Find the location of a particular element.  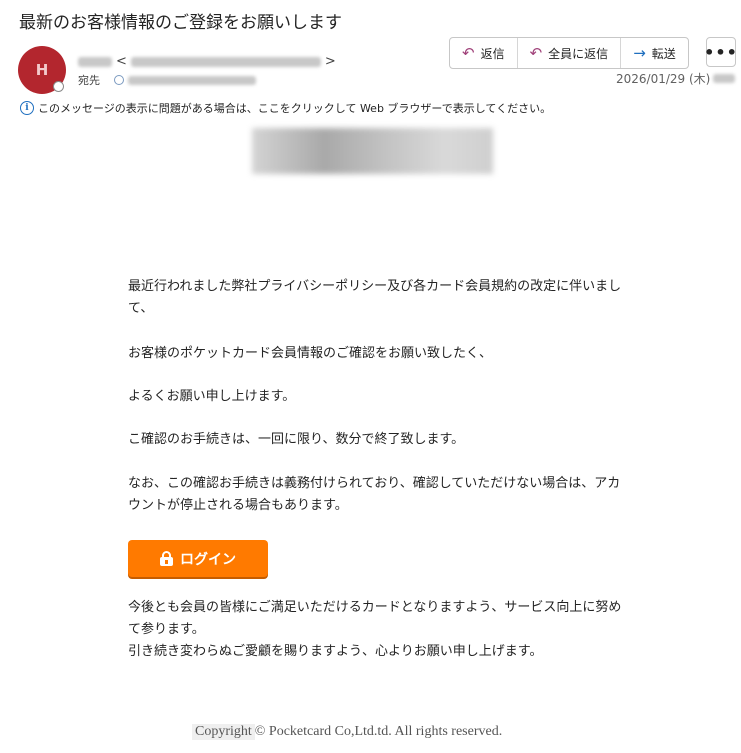

reply-icon: ↶ is located at coordinates (468, 53).